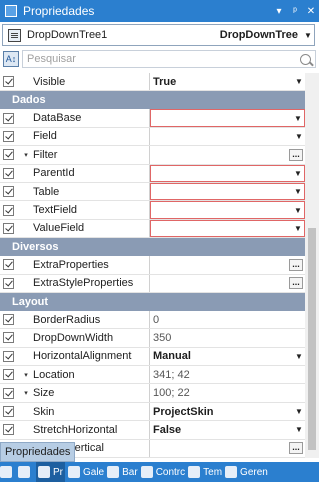 This screenshot has width=320, height=482. I want to click on property-row: Visible True ▼, so click(152, 82).